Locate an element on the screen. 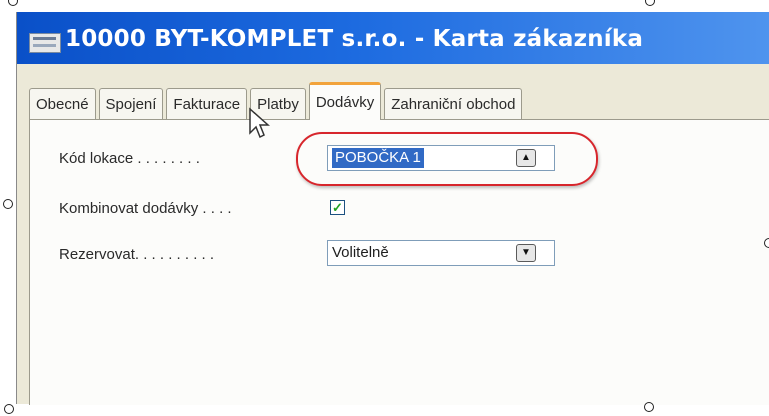 The image size is (769, 416). tab-dodavky: Dodávky is located at coordinates (345, 101).